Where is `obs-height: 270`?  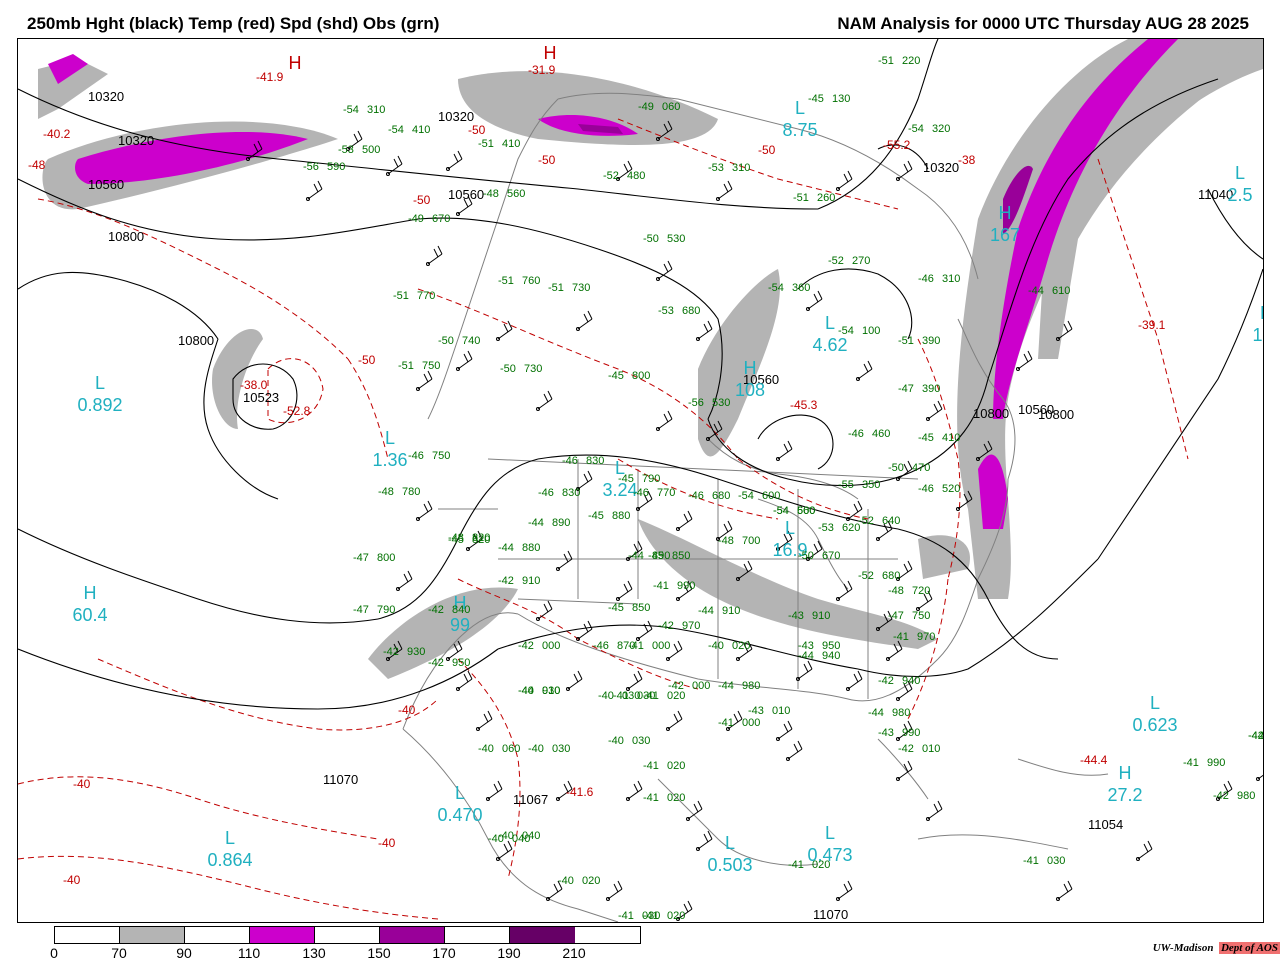
obs-height: 270 is located at coordinates (861, 261).